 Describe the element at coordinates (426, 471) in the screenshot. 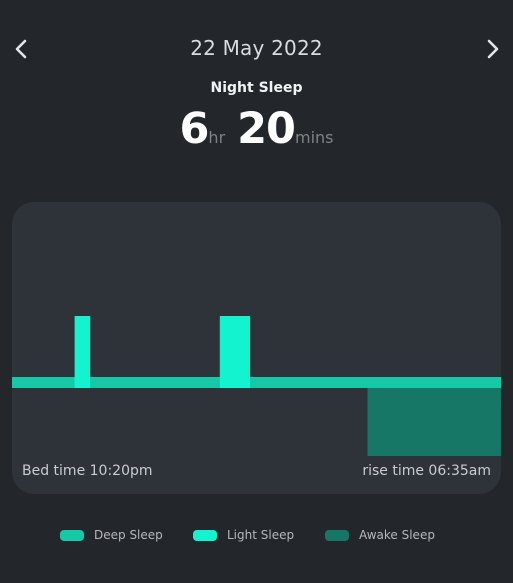

I see `rise-time-label: rise time 06:35am` at that location.